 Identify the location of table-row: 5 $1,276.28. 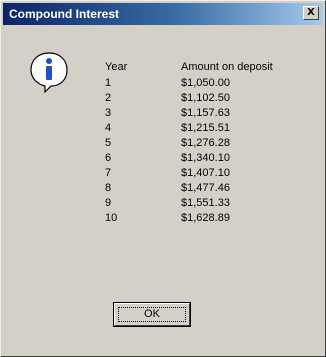
(213, 143).